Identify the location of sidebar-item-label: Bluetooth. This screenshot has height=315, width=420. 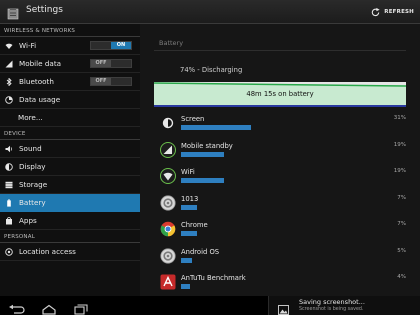
(36, 81).